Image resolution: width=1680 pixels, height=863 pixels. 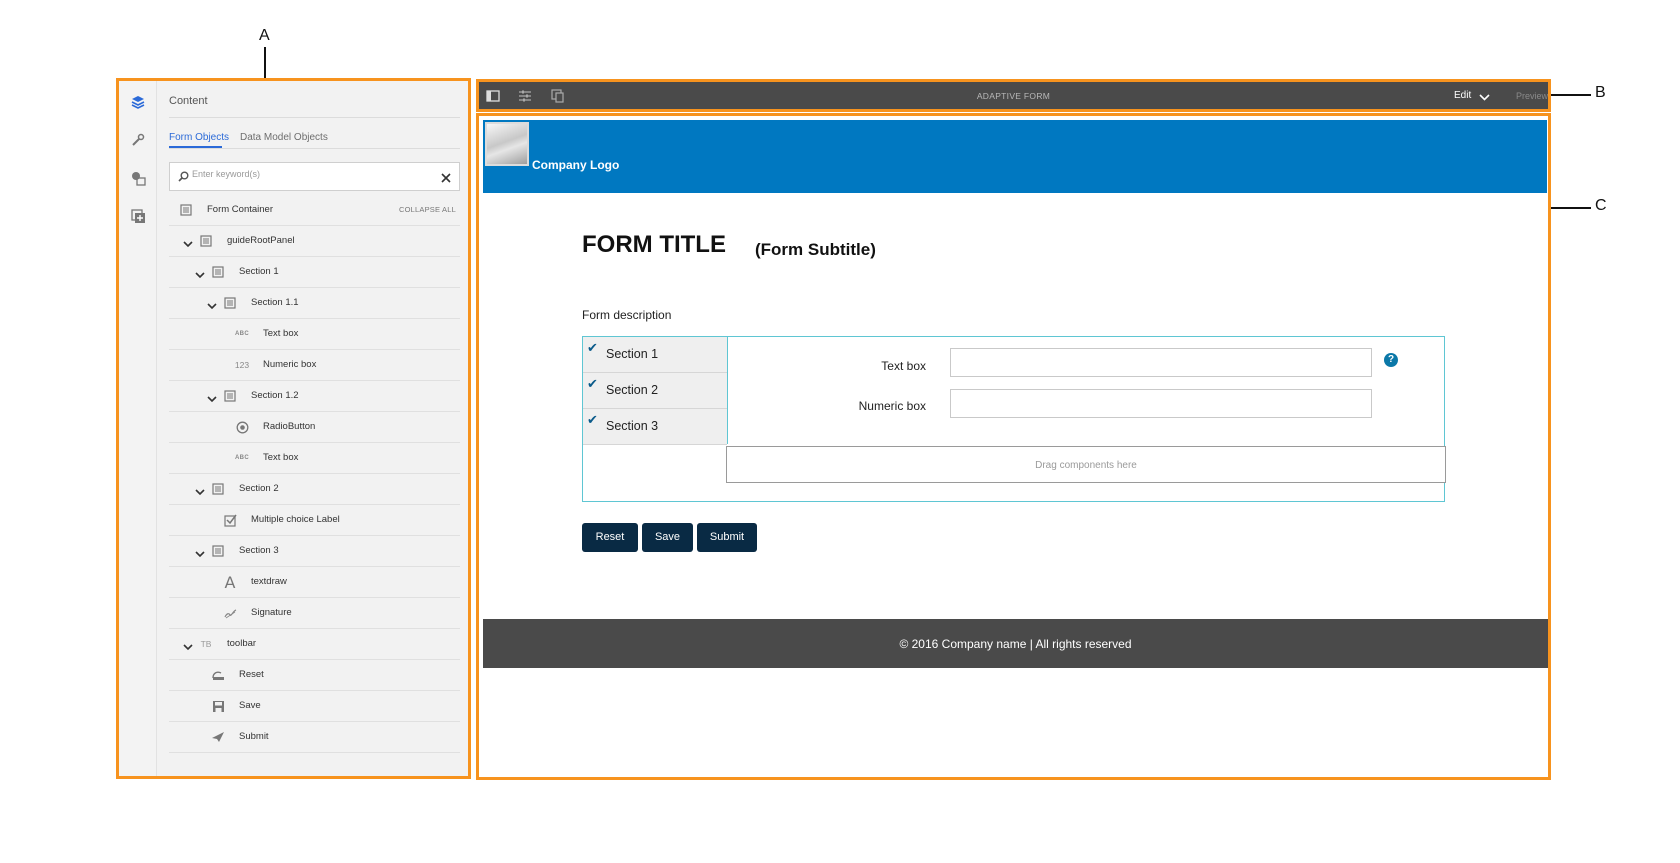 I want to click on section-navigator: ✔ Section 1 ✔ Section 2 ✔ Section 3, so click(x=655, y=391).